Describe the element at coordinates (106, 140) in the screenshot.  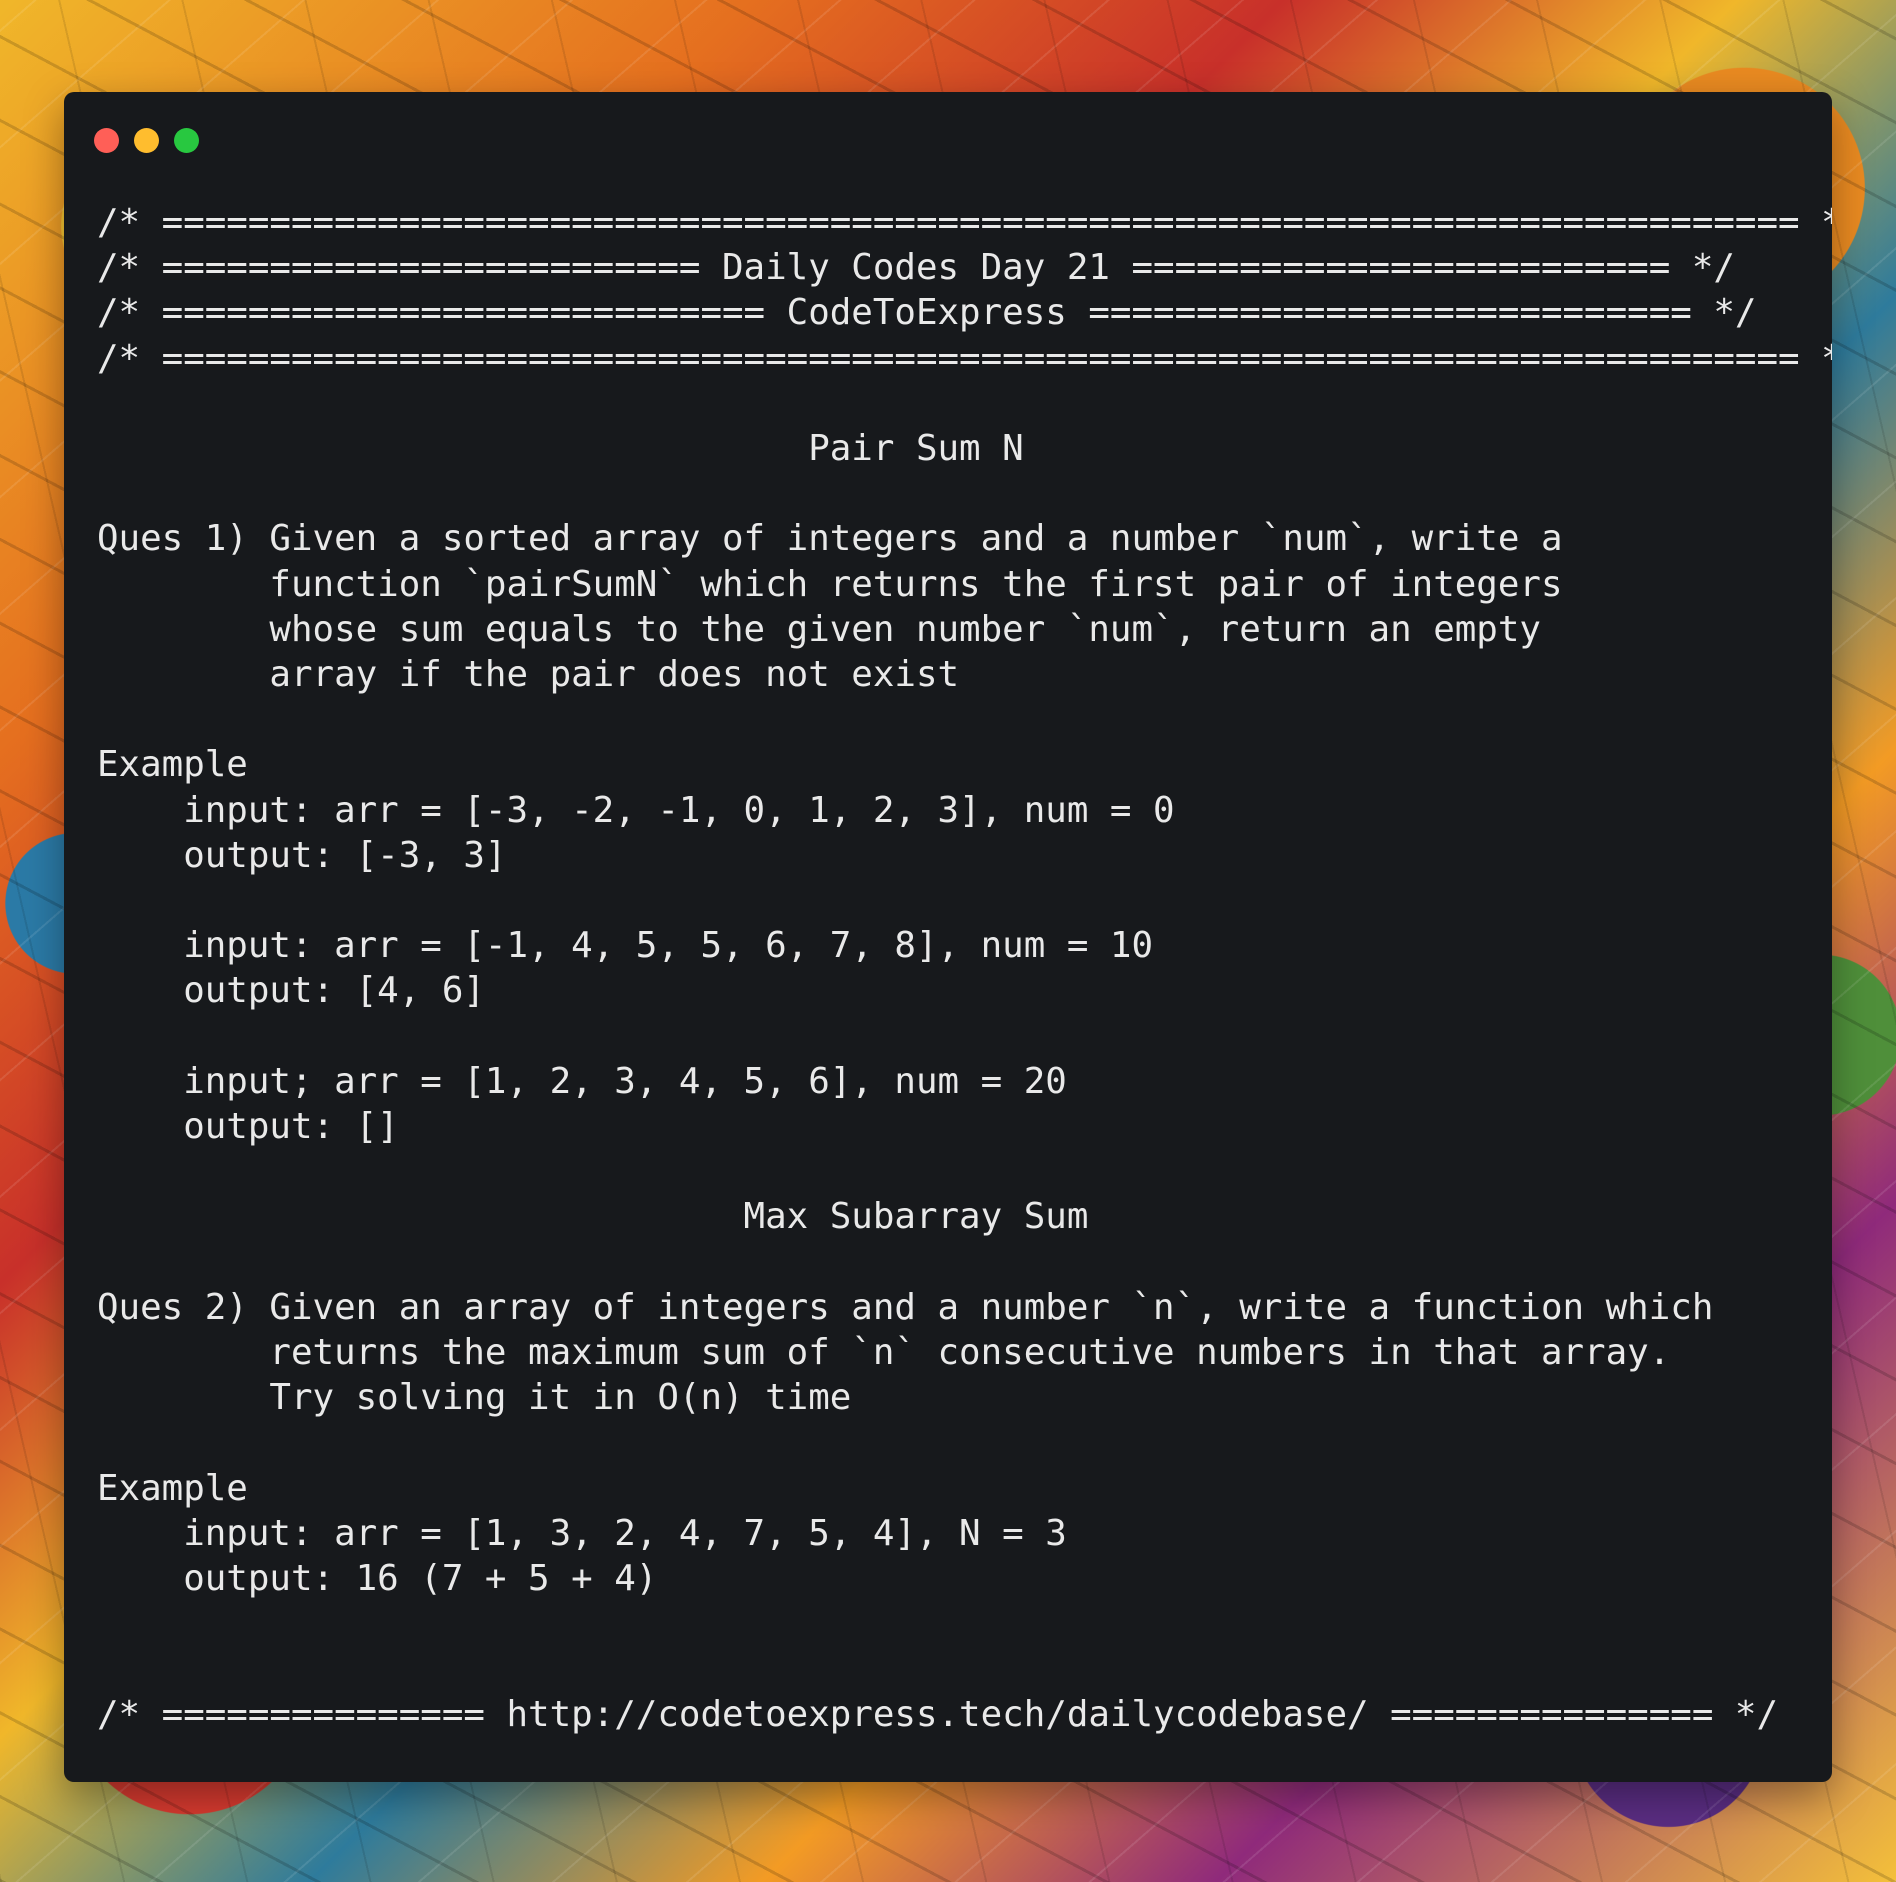
I see `close-button` at that location.